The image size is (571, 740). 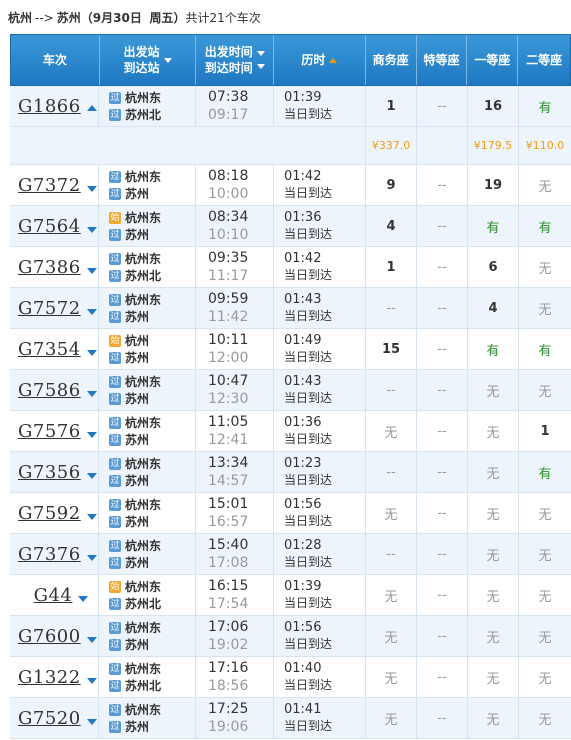 I want to click on arrival-time: 17:08, so click(x=228, y=563).